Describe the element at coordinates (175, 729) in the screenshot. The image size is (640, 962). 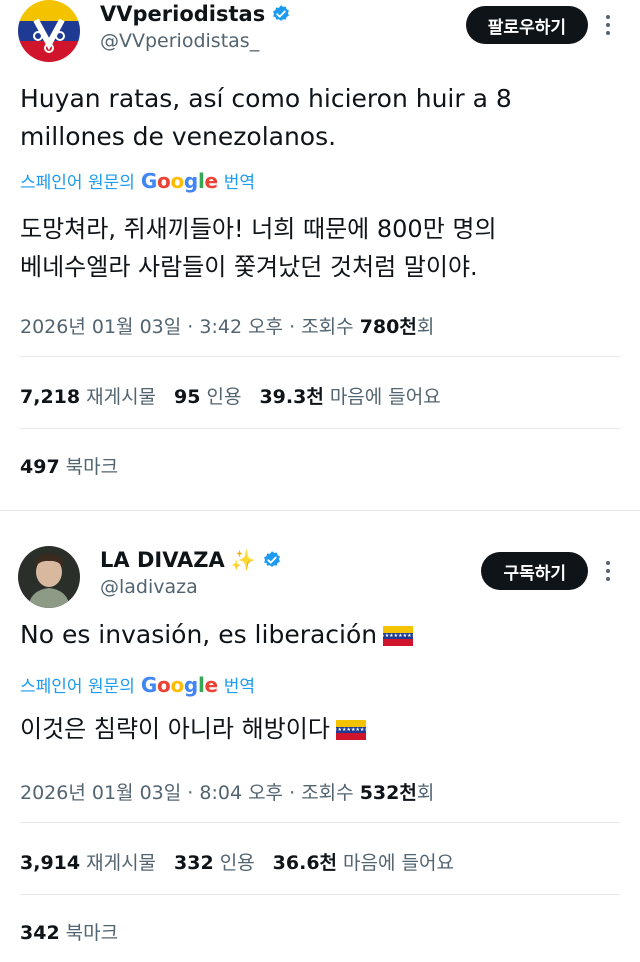
I see `translated-line-content: 이것은 침략이 아니라 해방이다` at that location.